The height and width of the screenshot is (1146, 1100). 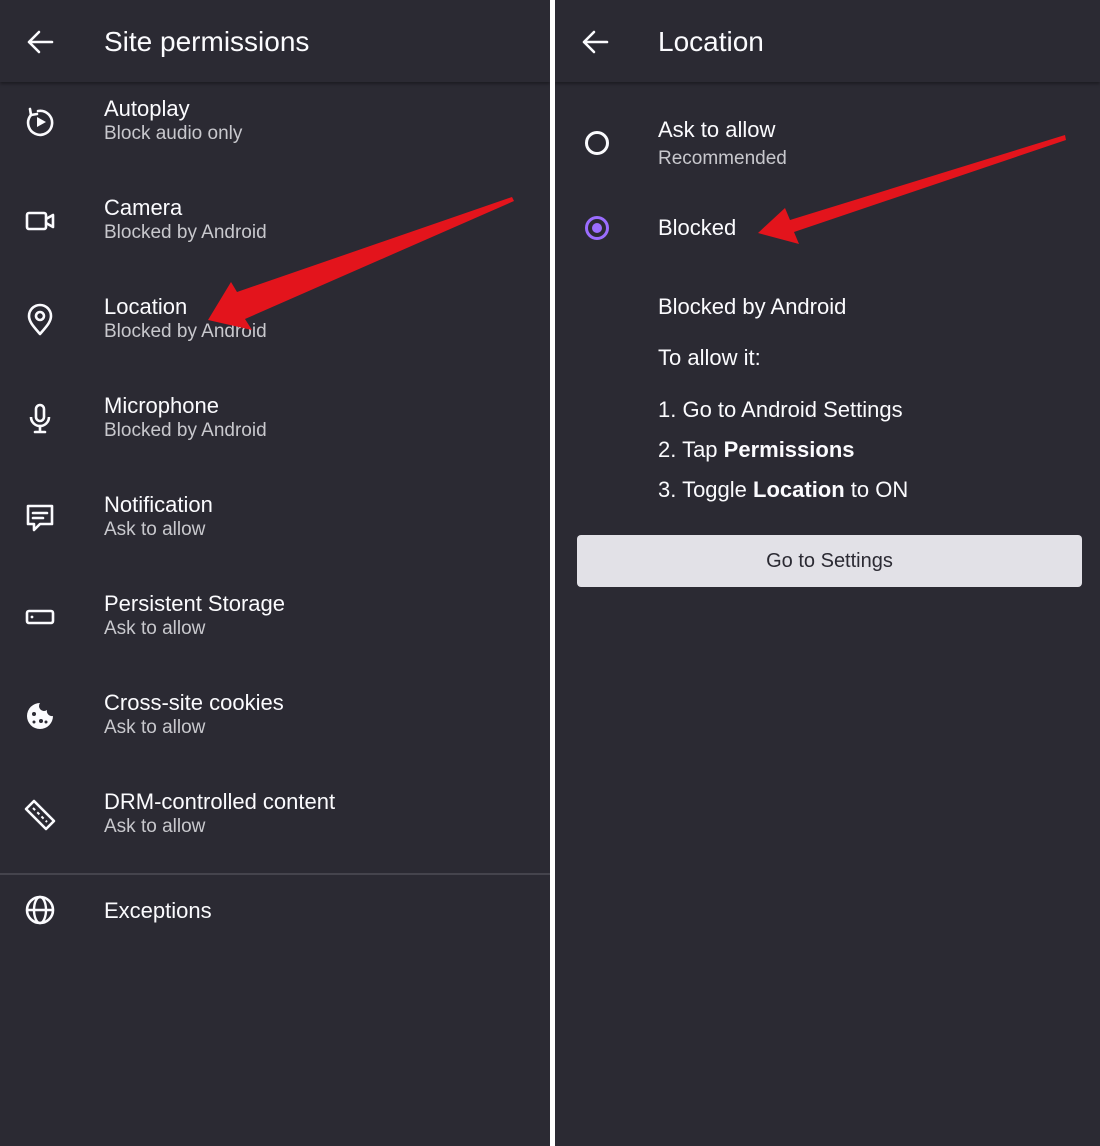 I want to click on location-pin-icon, so click(x=40, y=319).